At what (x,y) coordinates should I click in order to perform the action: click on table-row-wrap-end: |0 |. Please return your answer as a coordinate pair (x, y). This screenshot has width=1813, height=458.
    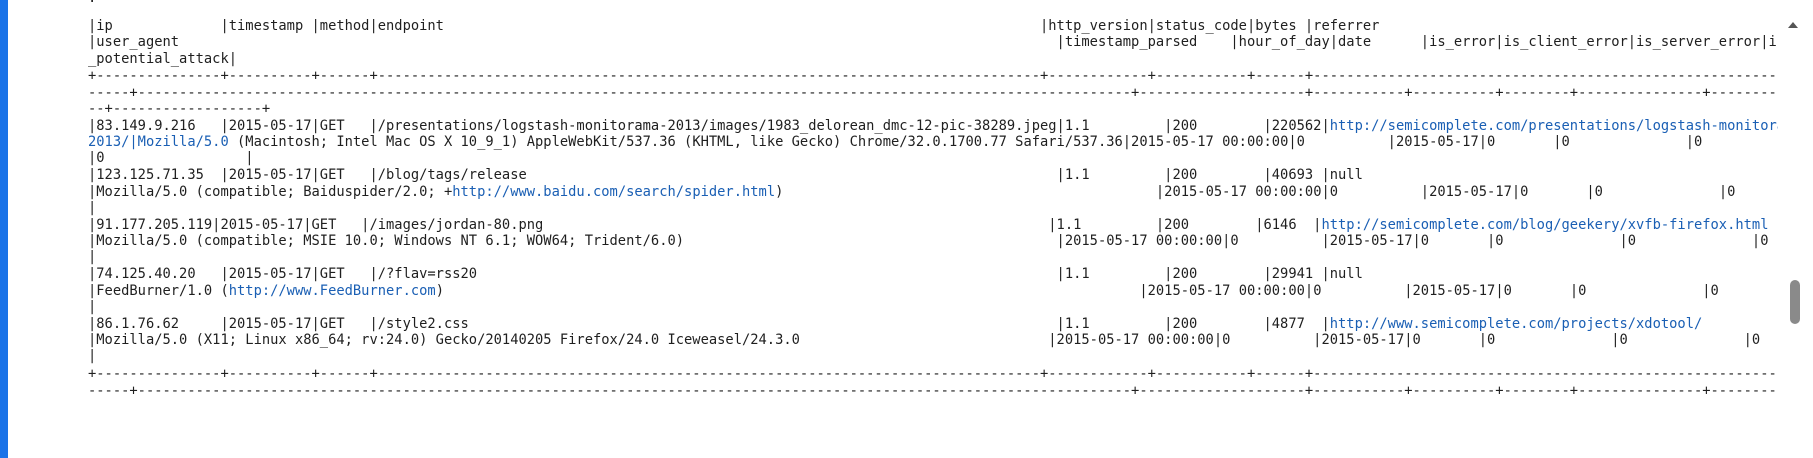
    Looking at the image, I should click on (171, 158).